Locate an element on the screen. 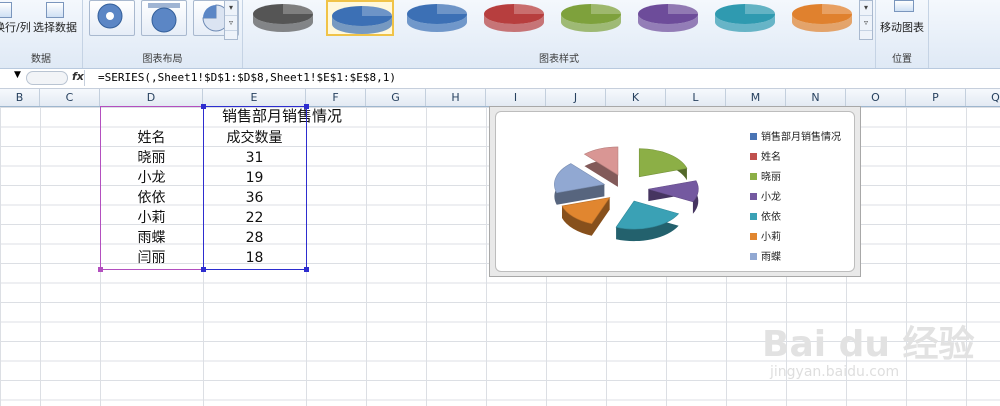 The width and height of the screenshot is (1000, 406). column-header-Q: Q is located at coordinates (983, 97).